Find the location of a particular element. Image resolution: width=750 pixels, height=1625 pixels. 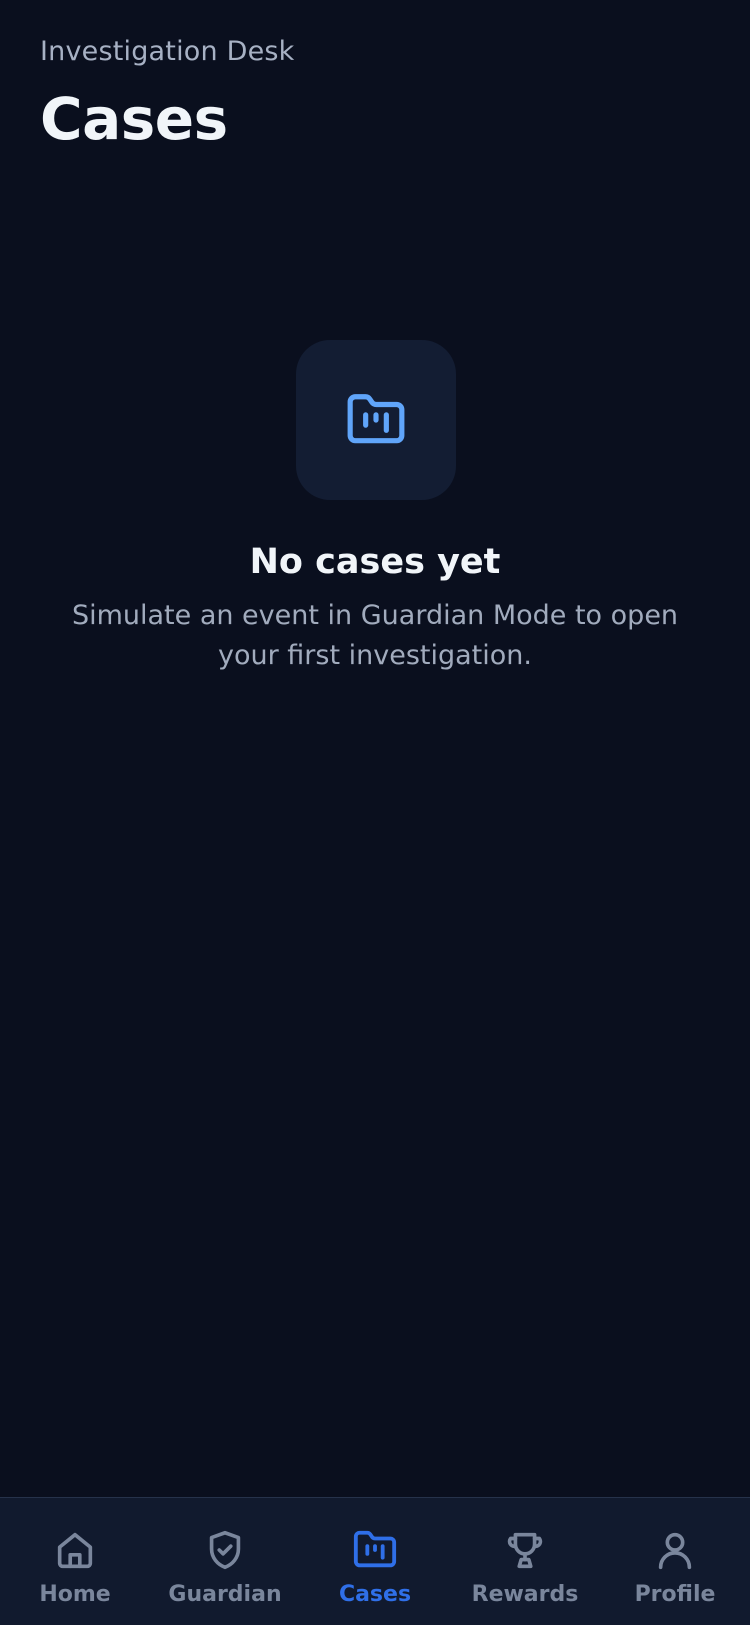

tab-guardian: Guardian is located at coordinates (225, 1561).